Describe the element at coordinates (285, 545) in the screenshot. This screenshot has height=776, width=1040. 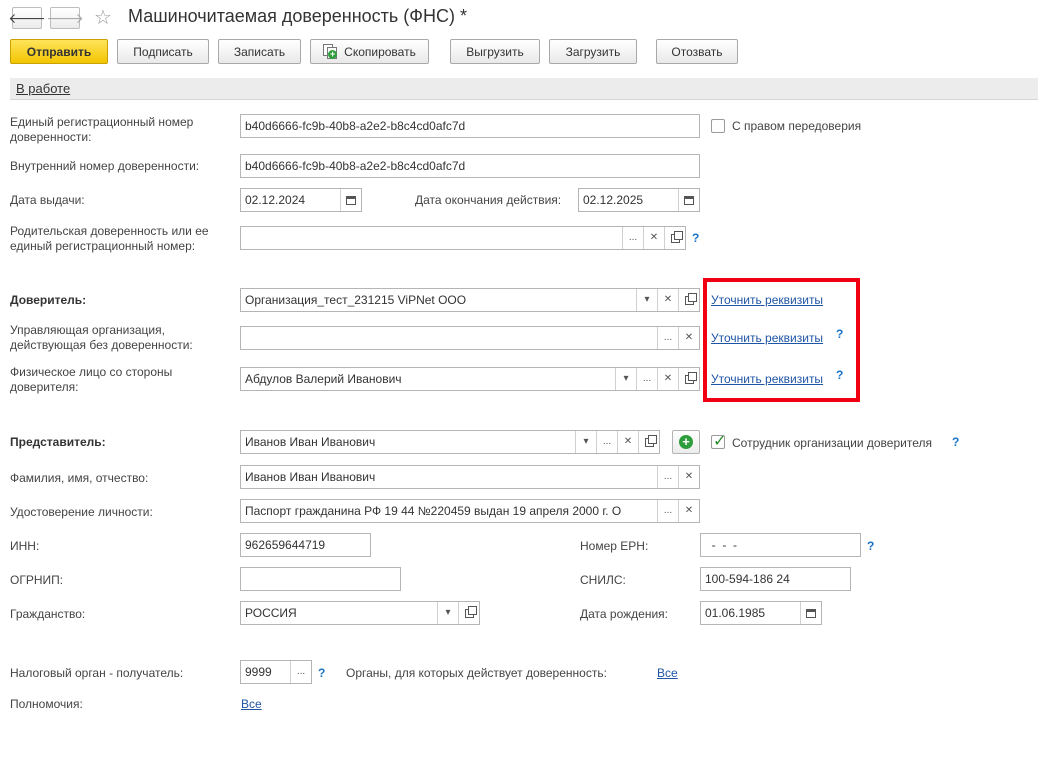
I see `inn-value: 962659644719` at that location.